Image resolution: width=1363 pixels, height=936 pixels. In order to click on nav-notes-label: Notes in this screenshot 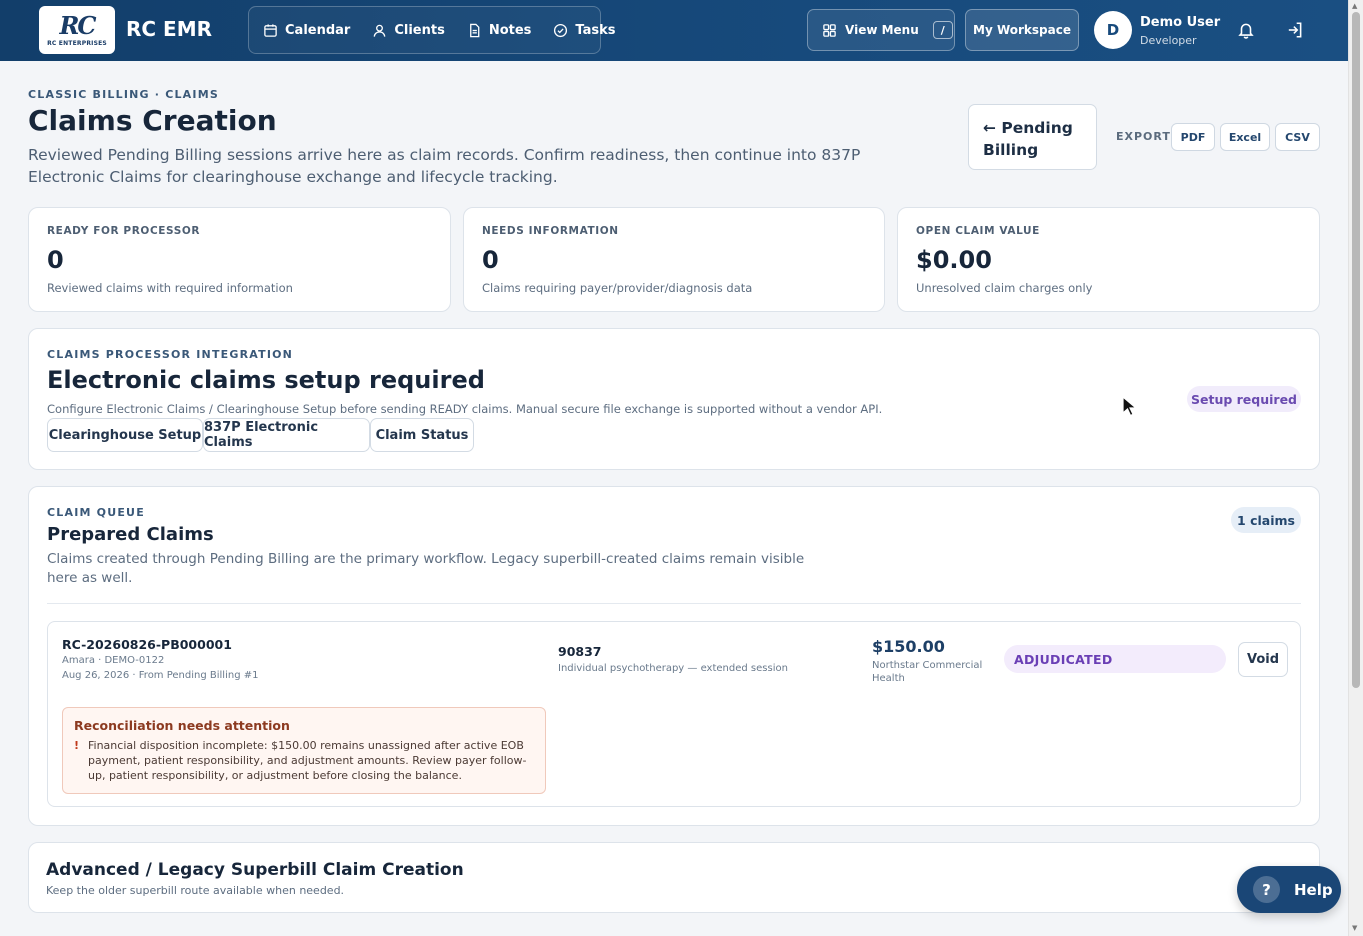, I will do `click(510, 30)`.